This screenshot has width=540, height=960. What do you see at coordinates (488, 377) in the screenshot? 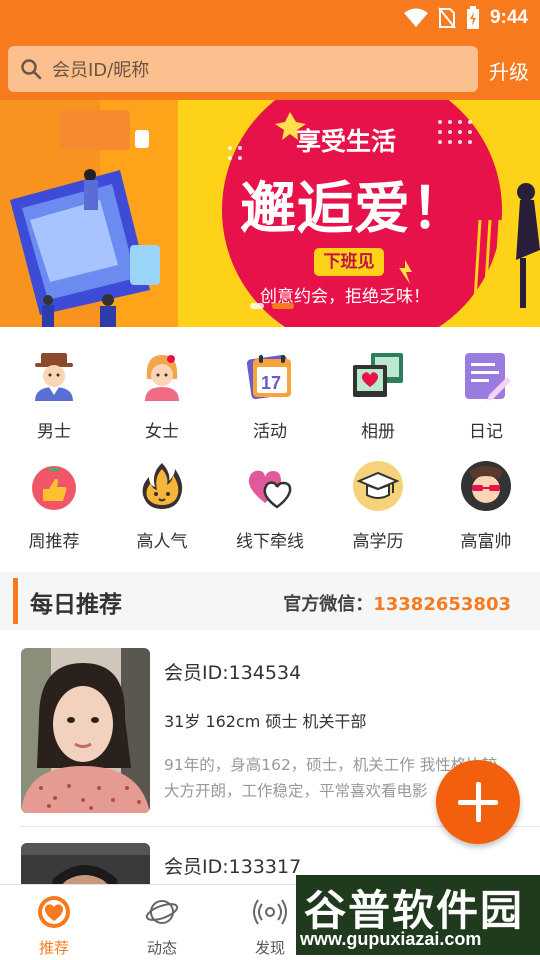
I see `diary-icon` at bounding box center [488, 377].